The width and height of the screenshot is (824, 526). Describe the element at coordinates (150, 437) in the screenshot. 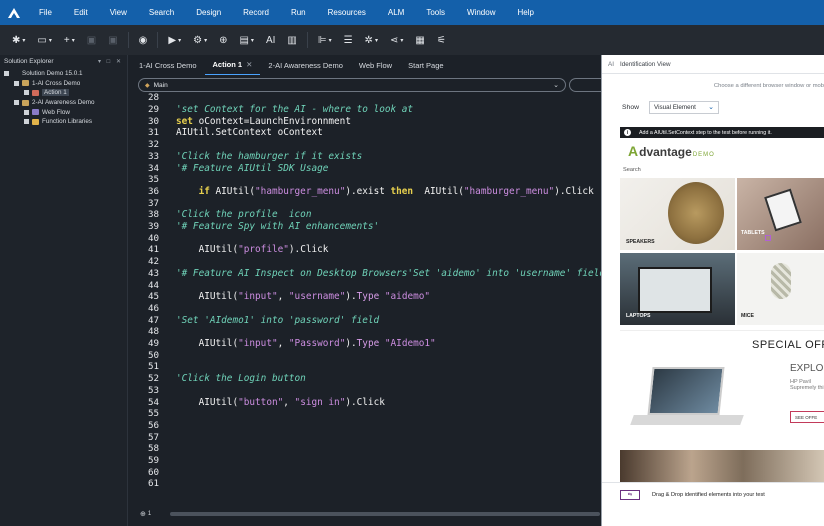

I see `code-line: 57` at that location.